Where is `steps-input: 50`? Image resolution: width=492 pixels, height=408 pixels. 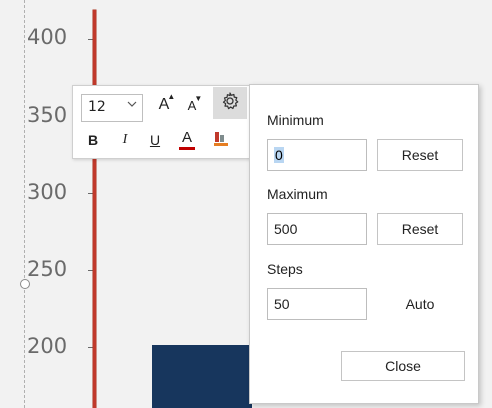 steps-input: 50 is located at coordinates (317, 304).